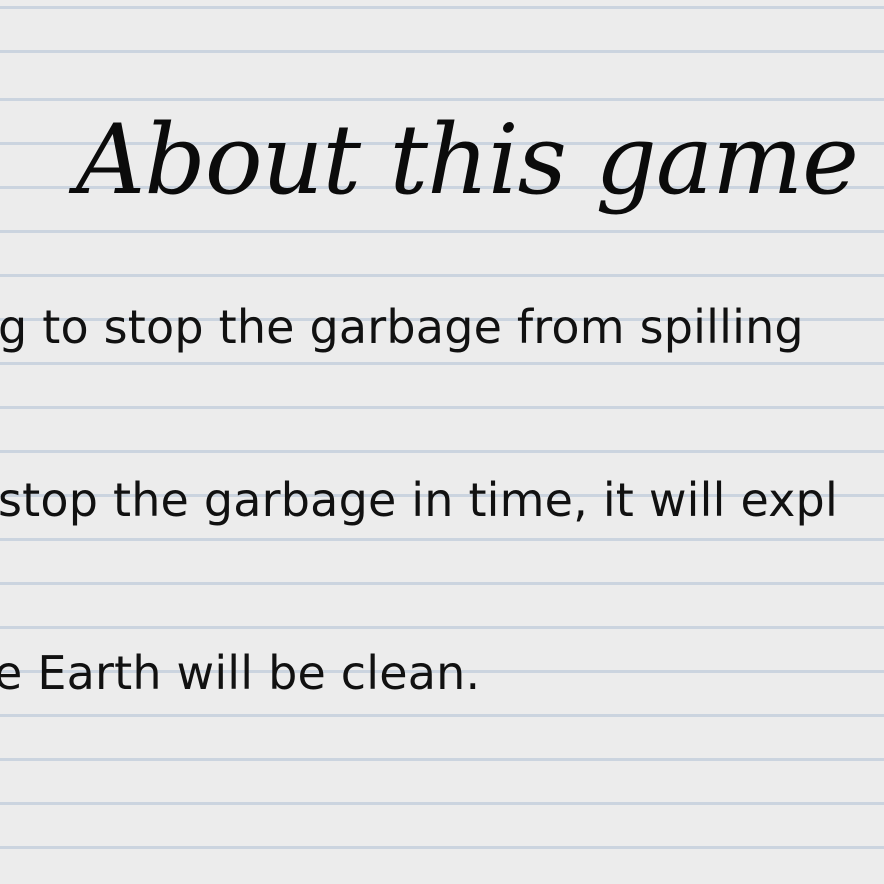 This screenshot has width=884, height=884. Describe the element at coordinates (467, 160) in the screenshot. I see `page-title: About this game` at that location.